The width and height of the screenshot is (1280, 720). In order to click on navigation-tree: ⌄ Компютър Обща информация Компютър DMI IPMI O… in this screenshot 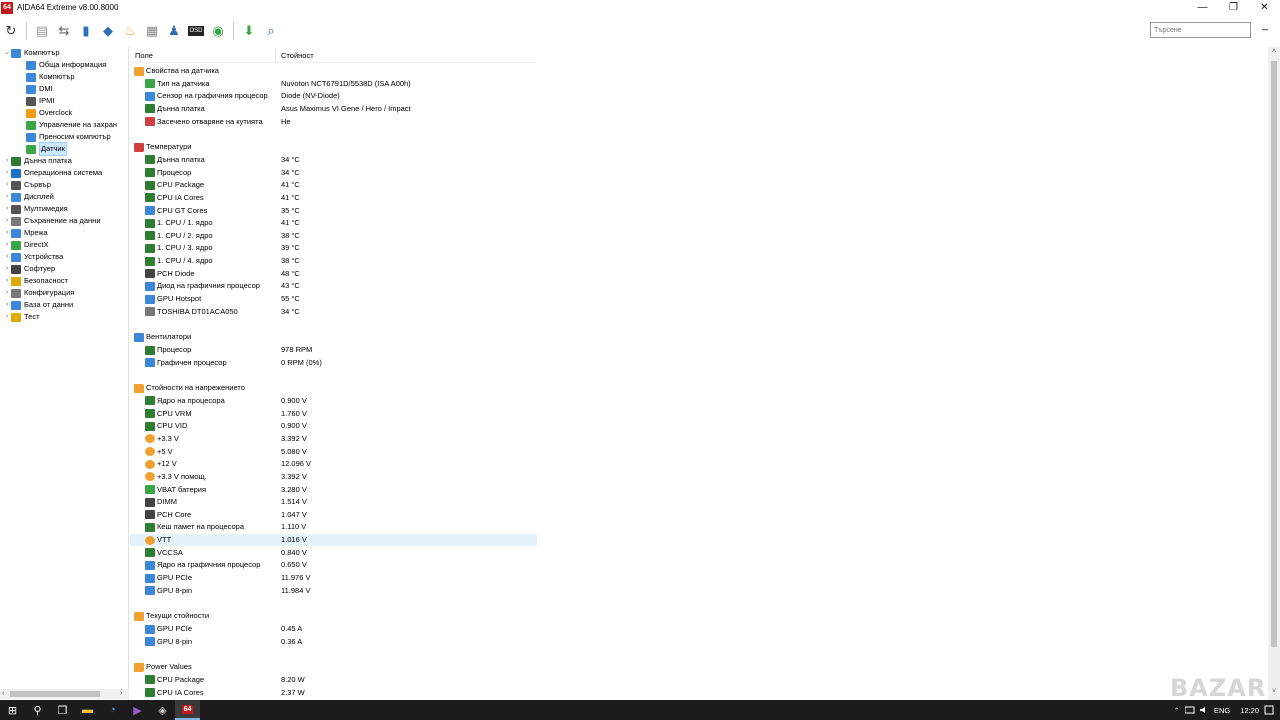, I will do `click(64, 373)`.